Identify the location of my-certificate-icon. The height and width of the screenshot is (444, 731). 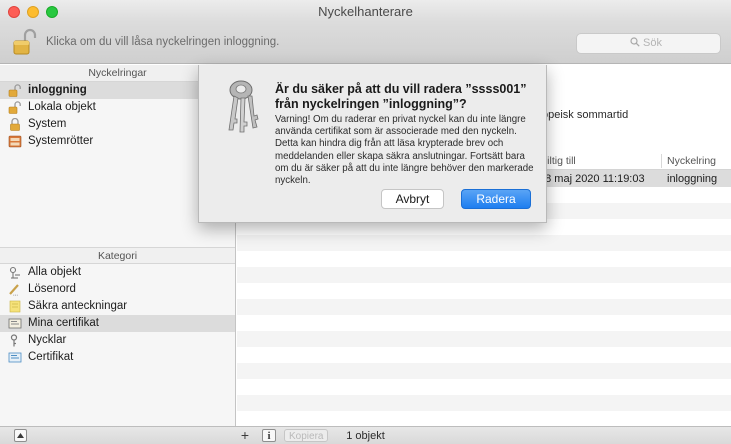
(15, 323).